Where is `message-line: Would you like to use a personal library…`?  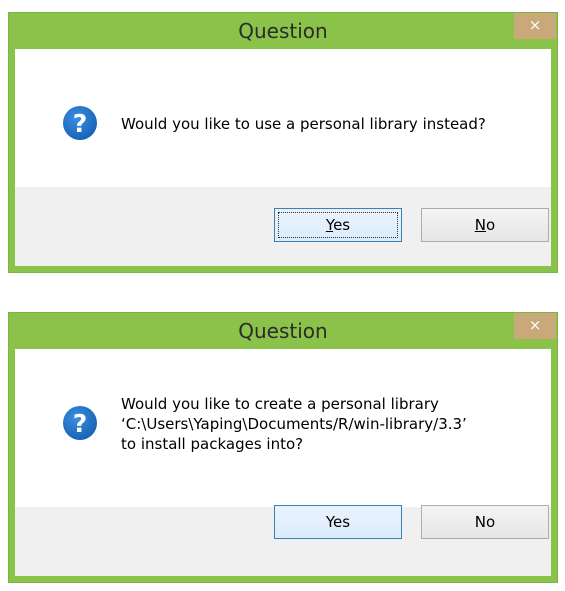 message-line: Would you like to use a personal library… is located at coordinates (303, 124).